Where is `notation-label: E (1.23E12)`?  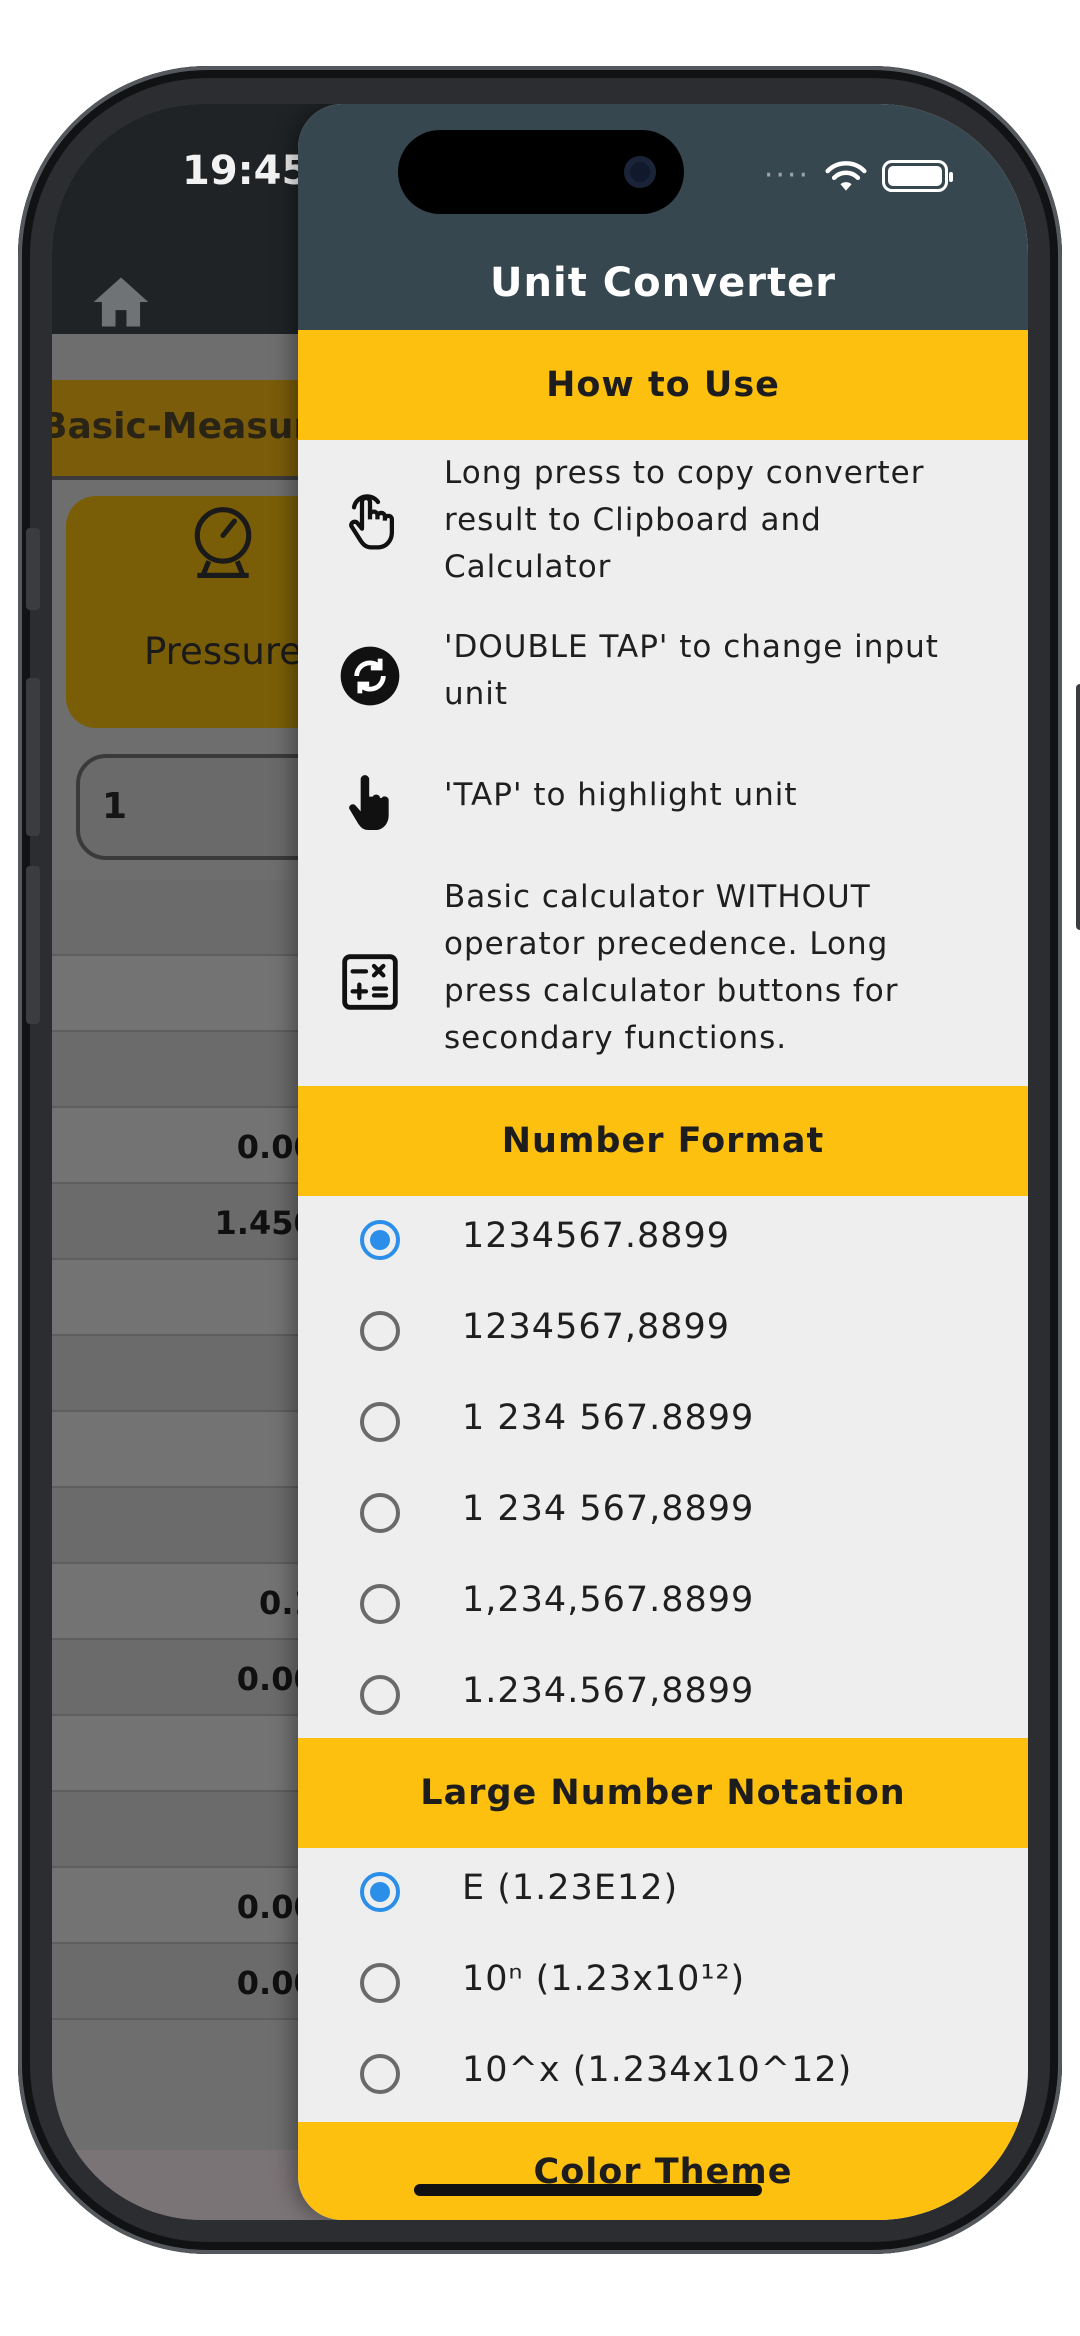 notation-label: E (1.23E12) is located at coordinates (570, 1888).